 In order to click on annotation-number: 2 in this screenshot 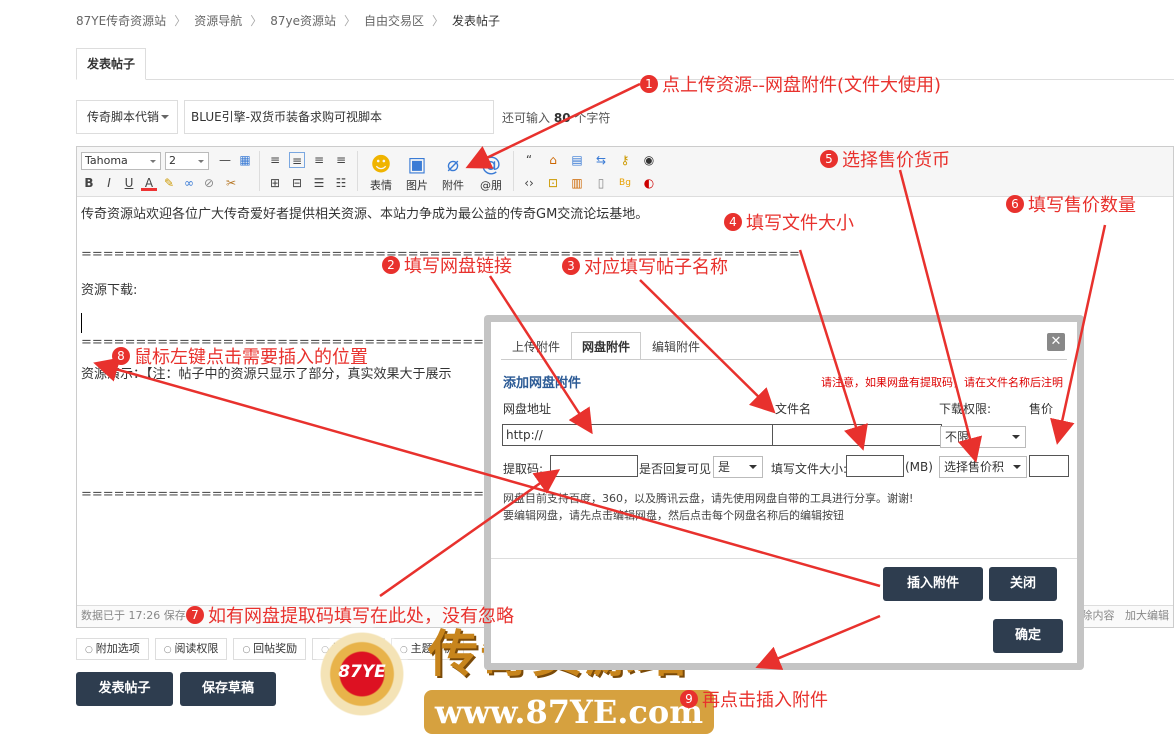, I will do `click(391, 265)`.